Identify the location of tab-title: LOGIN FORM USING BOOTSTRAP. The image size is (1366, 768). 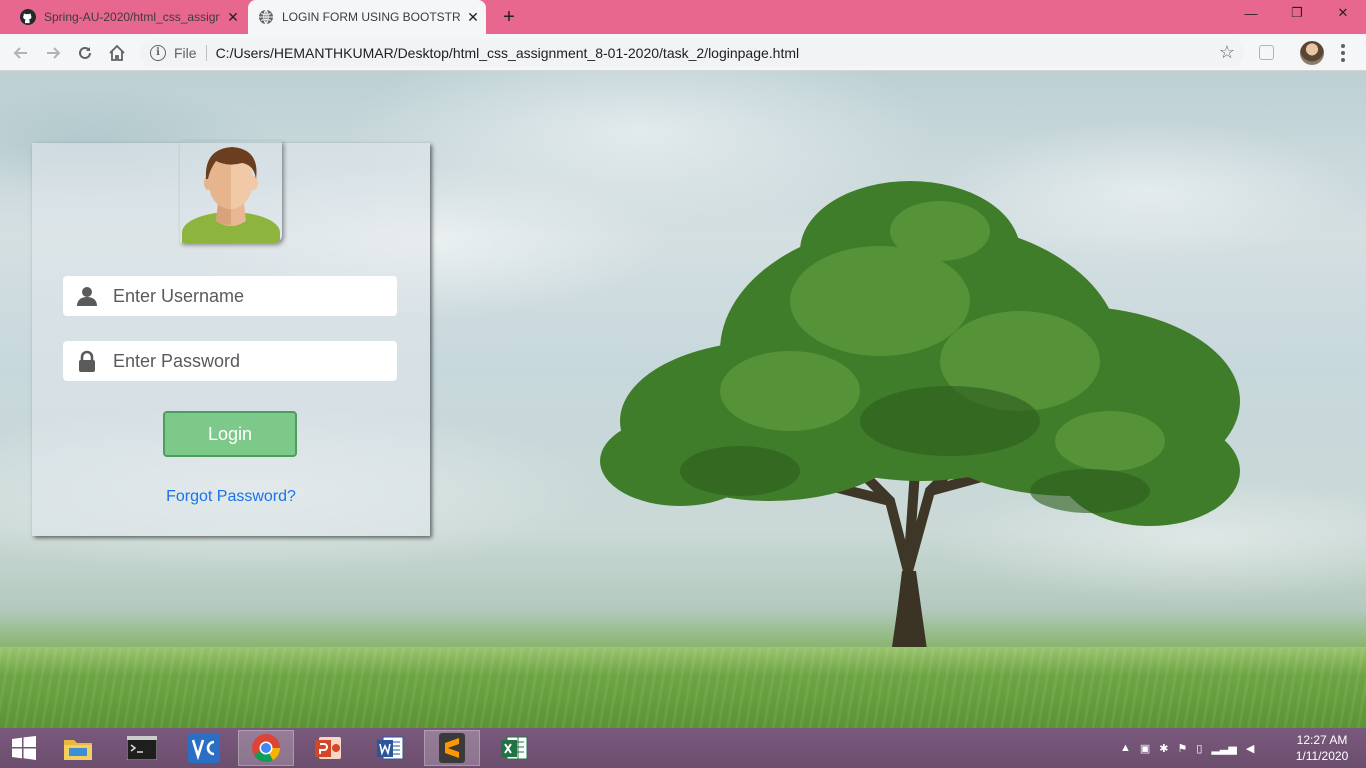
(371, 17).